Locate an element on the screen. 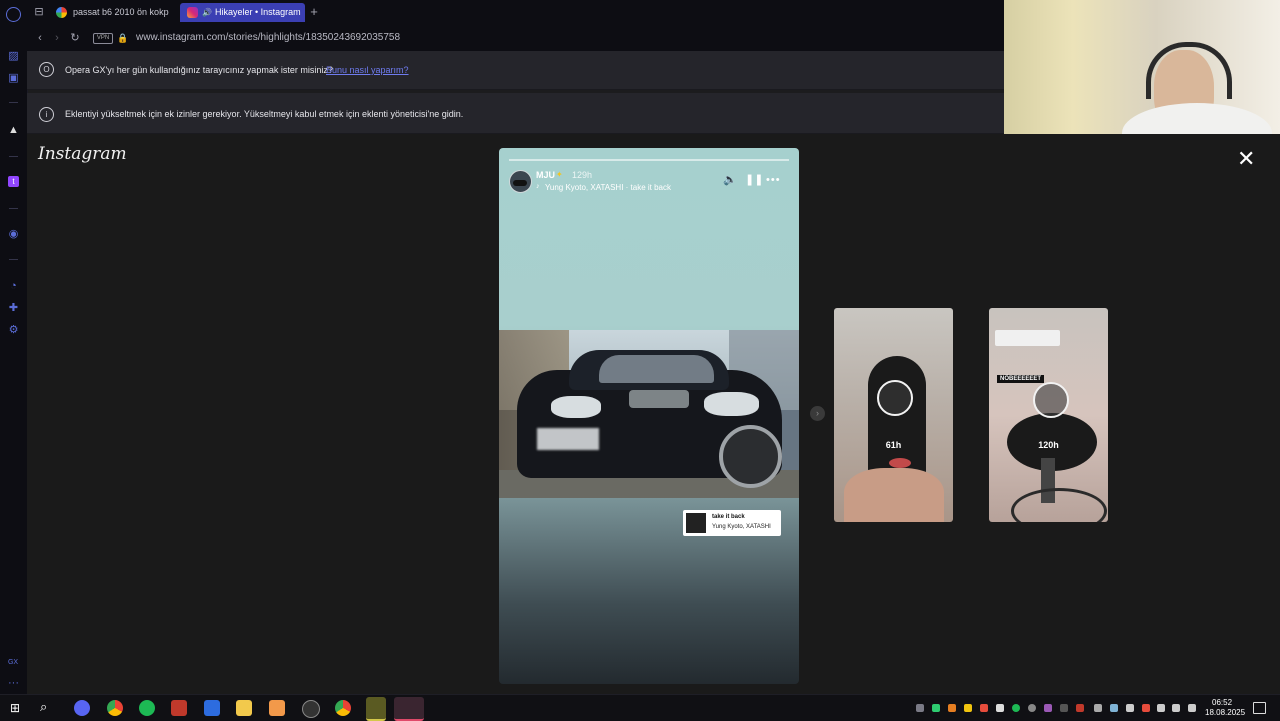 The height and width of the screenshot is (721, 1280). car-photo is located at coordinates (649, 414).